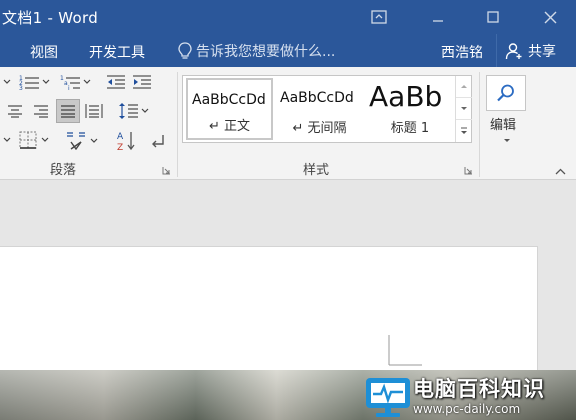 The image size is (576, 420). I want to click on editing-label: 编辑, so click(503, 125).